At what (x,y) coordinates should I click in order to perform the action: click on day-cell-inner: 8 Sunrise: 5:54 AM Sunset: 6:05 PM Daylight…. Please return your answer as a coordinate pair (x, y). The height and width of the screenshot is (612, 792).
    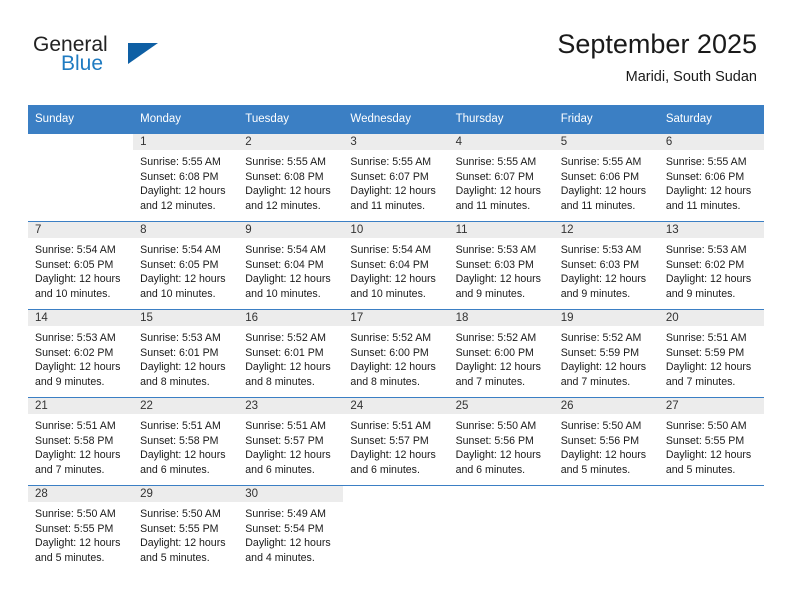
    Looking at the image, I should click on (186, 265).